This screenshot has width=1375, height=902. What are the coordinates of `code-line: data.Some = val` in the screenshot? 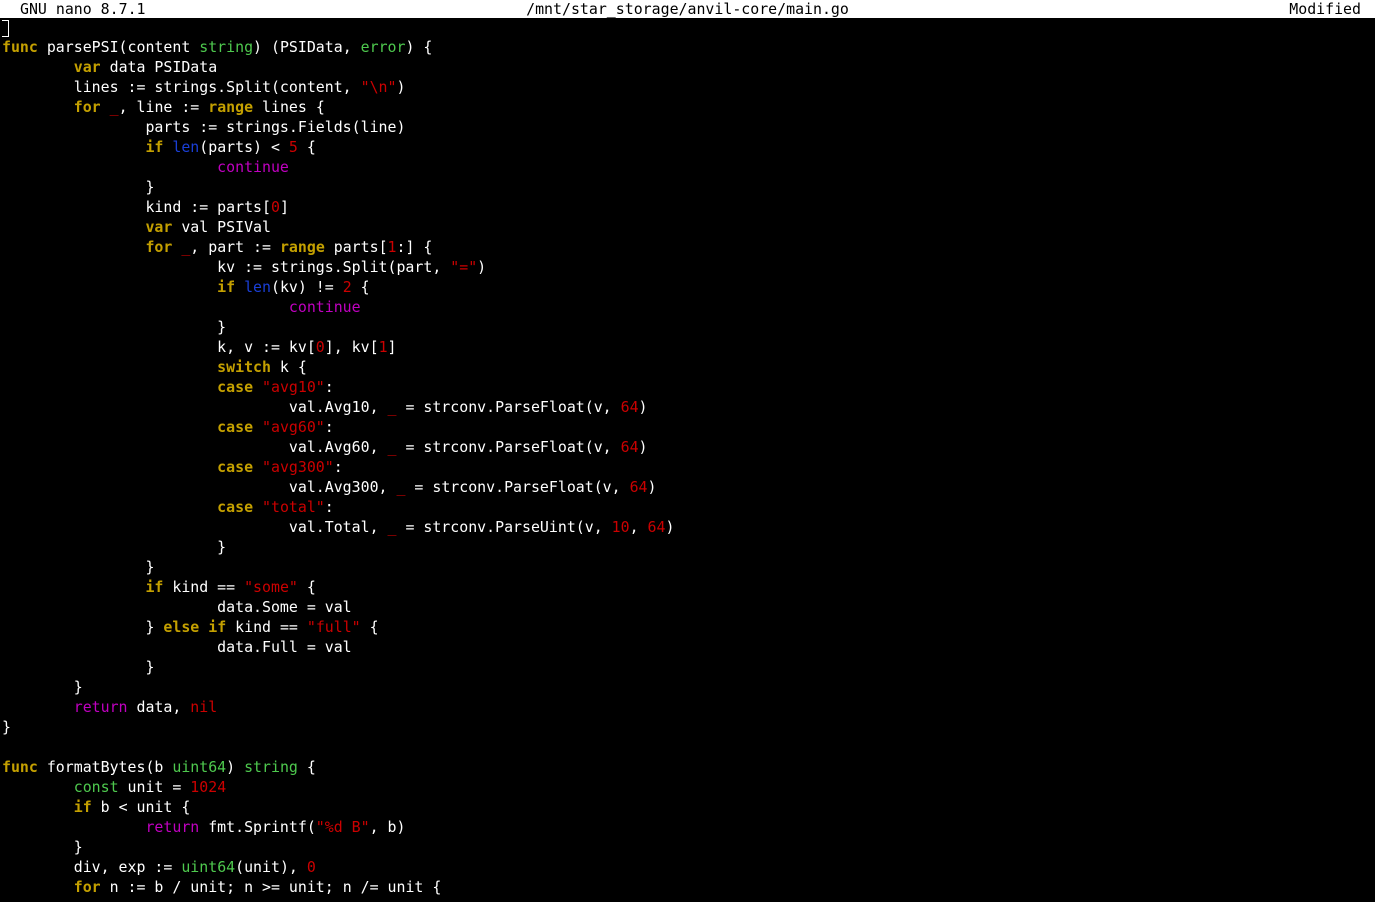 It's located at (688, 607).